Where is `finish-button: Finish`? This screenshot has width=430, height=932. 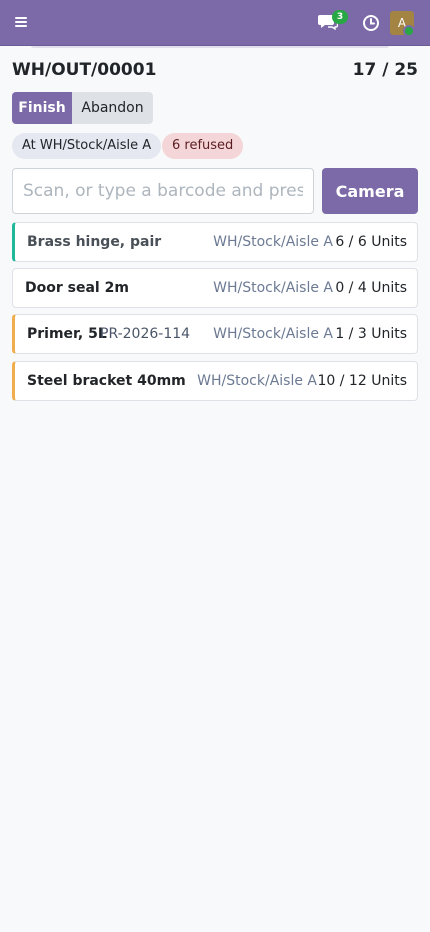 finish-button: Finish is located at coordinates (42, 108).